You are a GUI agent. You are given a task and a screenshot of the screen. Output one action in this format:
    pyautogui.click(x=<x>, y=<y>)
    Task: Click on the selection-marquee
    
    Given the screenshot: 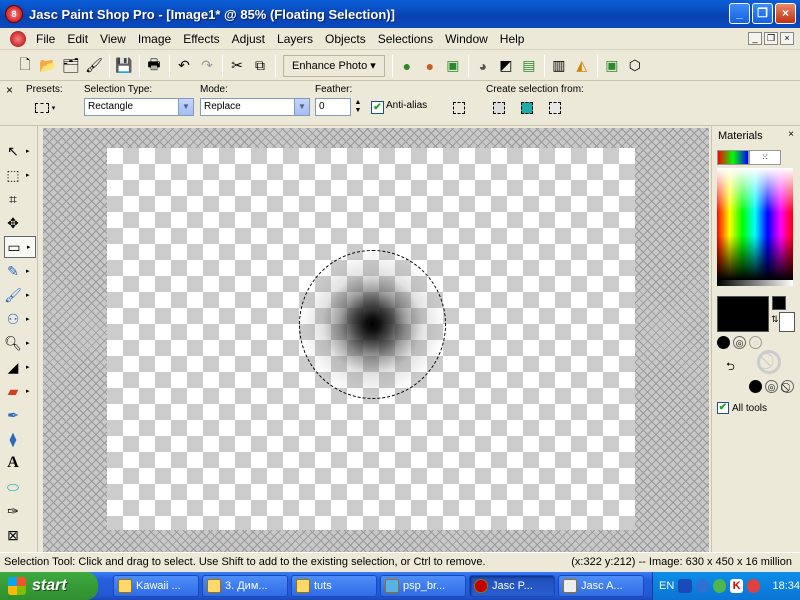 What is the action you would take?
    pyautogui.click(x=372, y=324)
    